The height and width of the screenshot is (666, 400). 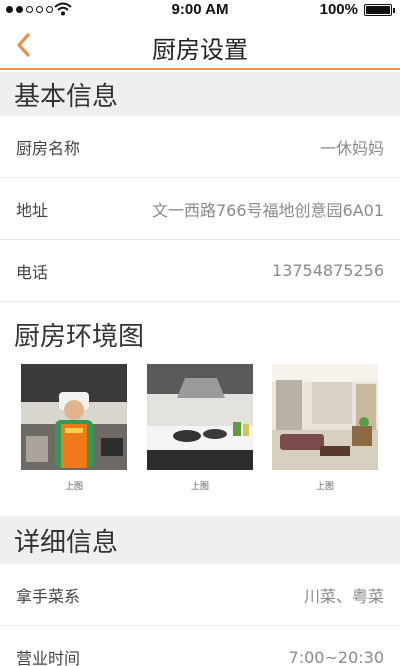 I want to click on detail-info-header: 详细信息, so click(x=200, y=540).